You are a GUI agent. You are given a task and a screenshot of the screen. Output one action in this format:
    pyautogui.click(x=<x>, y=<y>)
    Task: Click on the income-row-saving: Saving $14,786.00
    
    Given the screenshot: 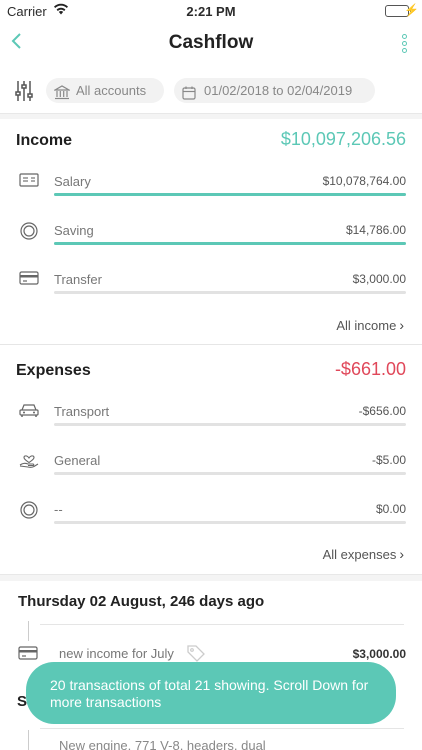 What is the action you would take?
    pyautogui.click(x=211, y=241)
    